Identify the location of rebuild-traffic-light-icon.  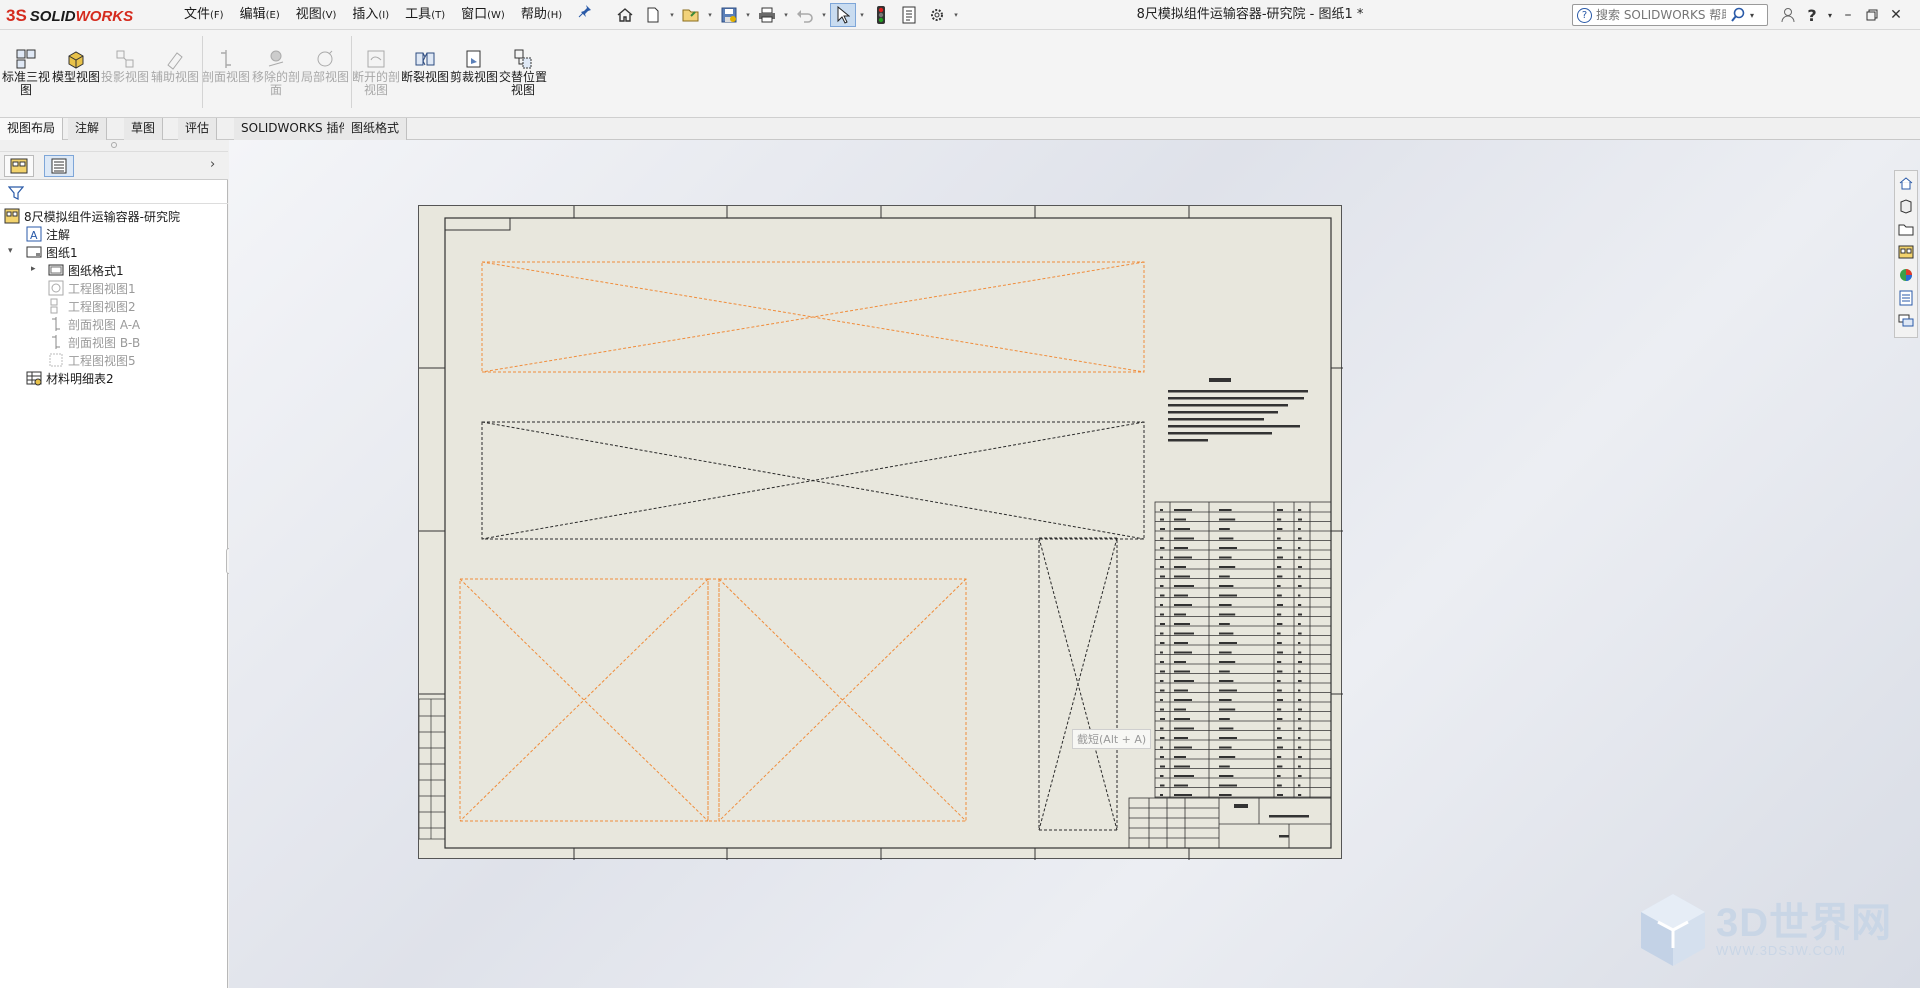
(881, 15).